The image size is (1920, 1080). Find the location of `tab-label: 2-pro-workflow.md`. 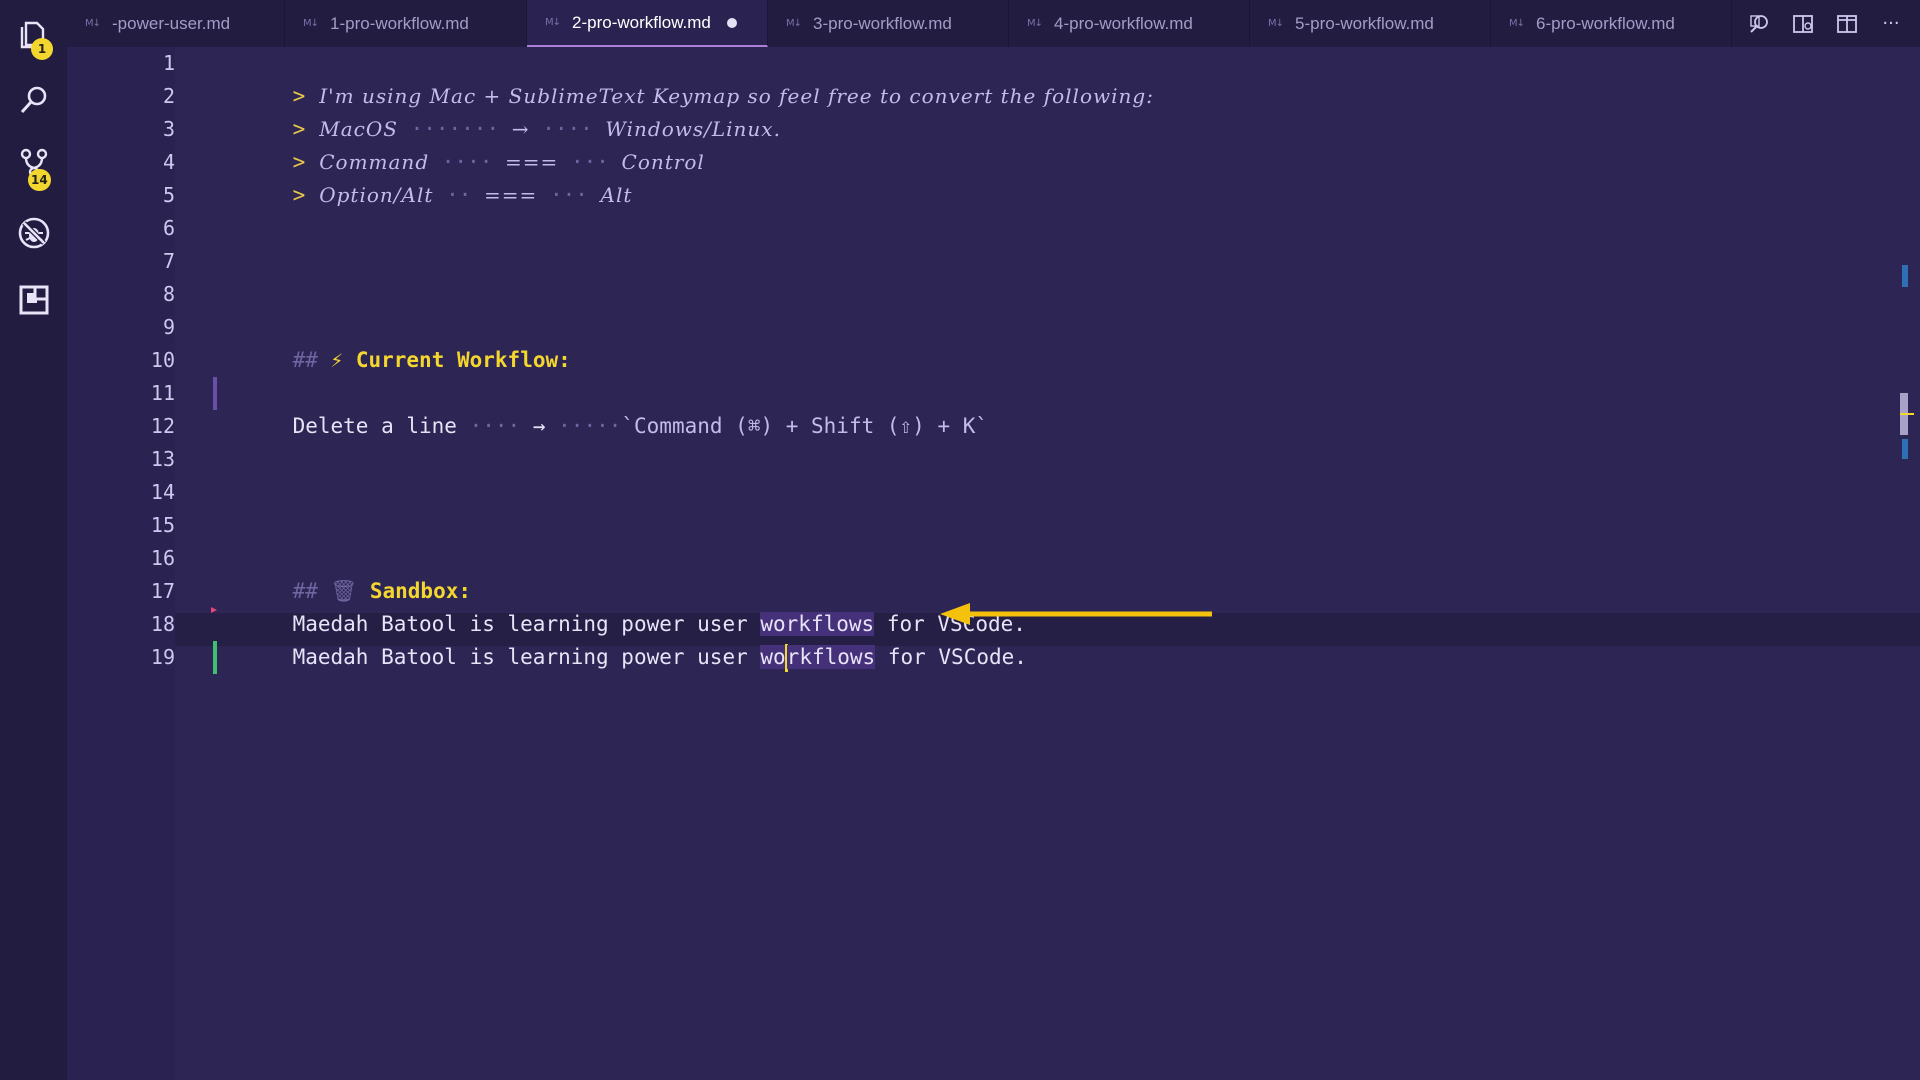

tab-label: 2-pro-workflow.md is located at coordinates (641, 22).